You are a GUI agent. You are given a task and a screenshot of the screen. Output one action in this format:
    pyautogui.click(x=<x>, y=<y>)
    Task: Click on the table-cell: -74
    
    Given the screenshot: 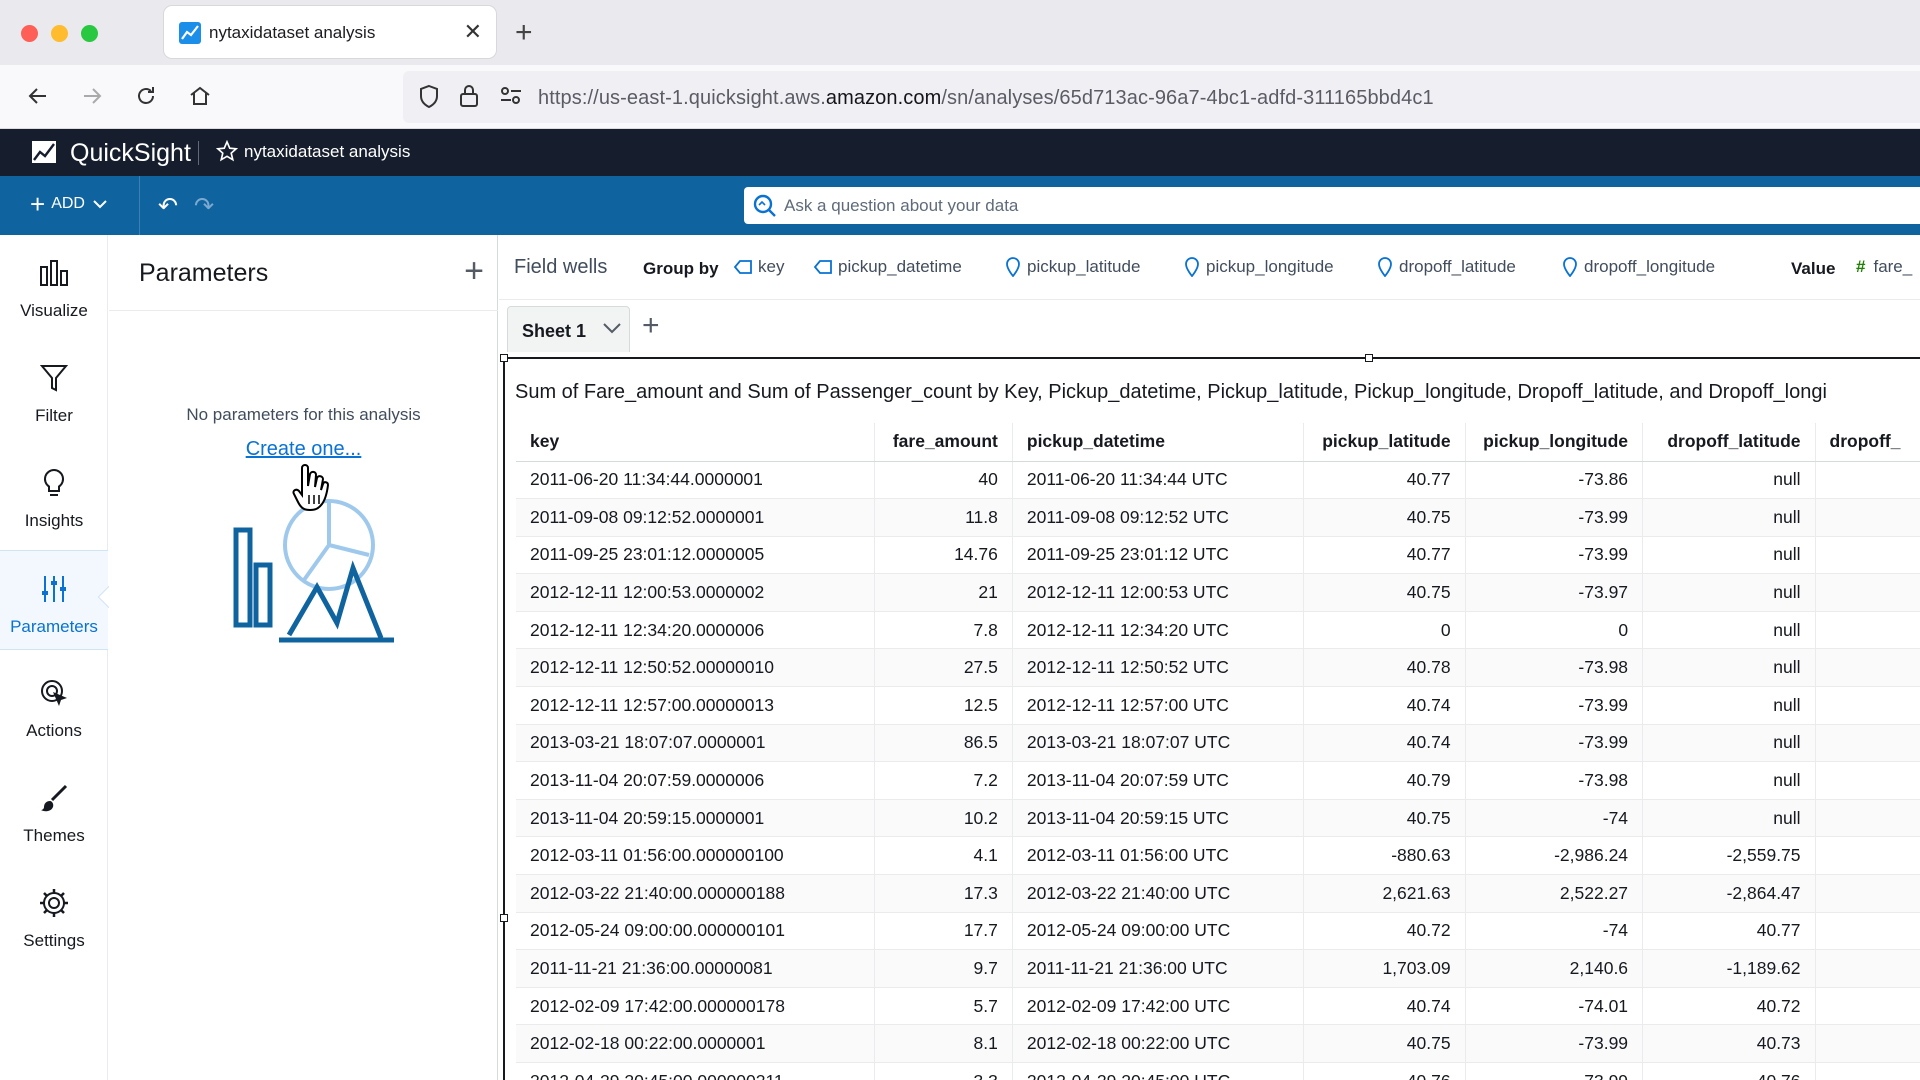 What is the action you would take?
    pyautogui.click(x=1553, y=818)
    